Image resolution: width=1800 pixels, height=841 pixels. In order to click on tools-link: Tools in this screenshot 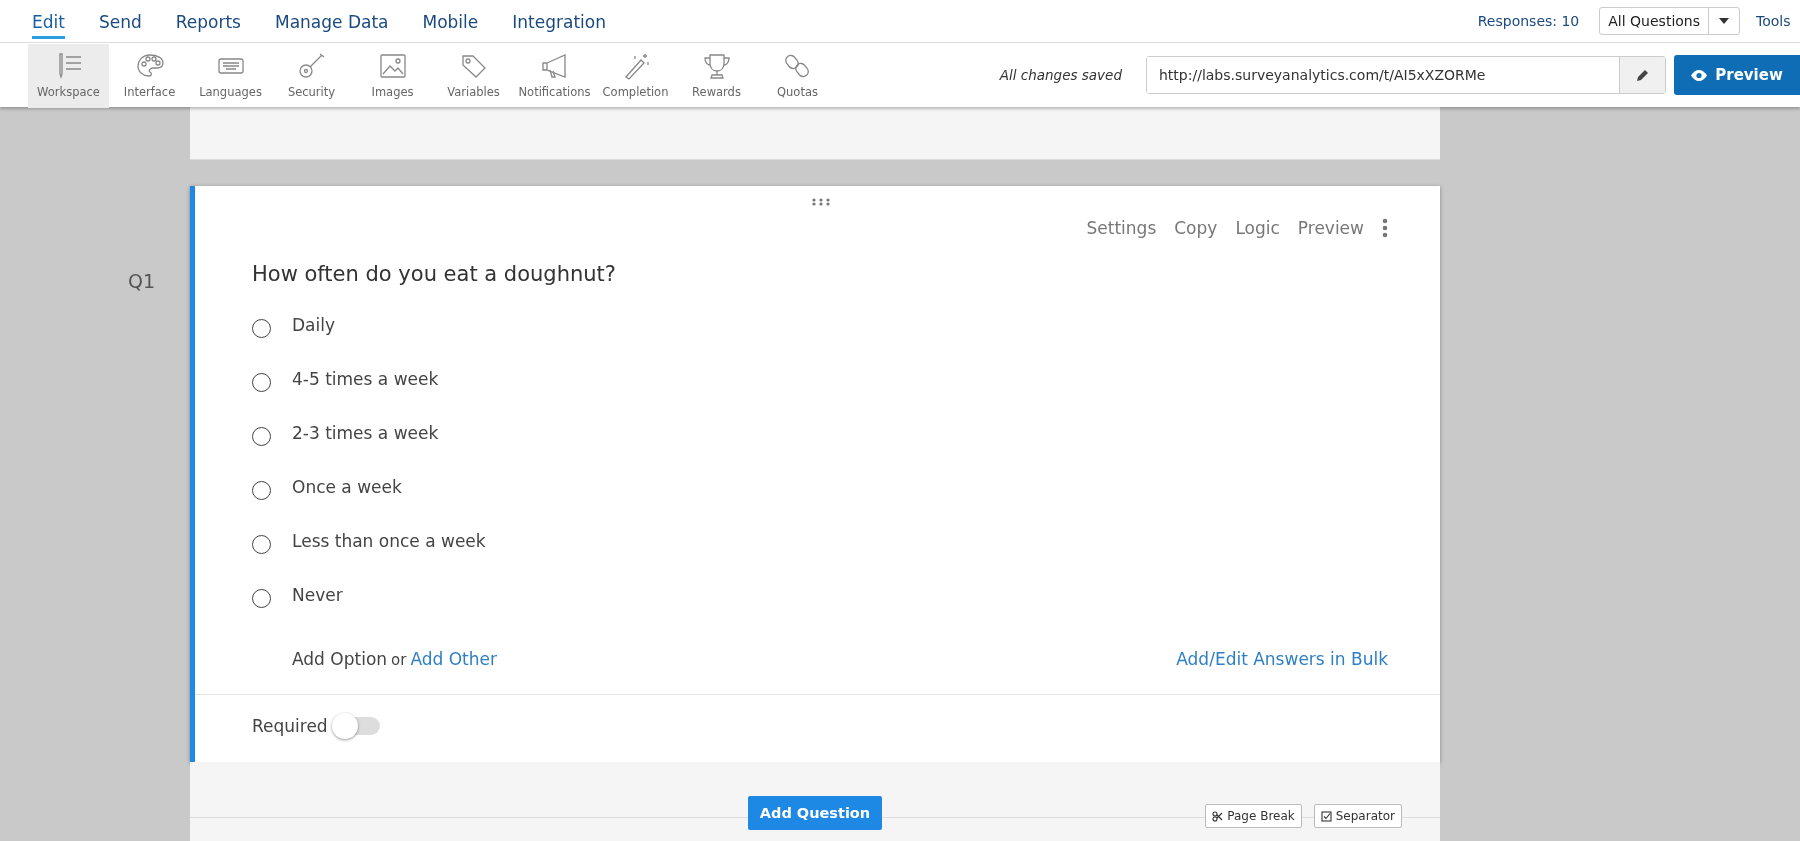, I will do `click(1778, 21)`.